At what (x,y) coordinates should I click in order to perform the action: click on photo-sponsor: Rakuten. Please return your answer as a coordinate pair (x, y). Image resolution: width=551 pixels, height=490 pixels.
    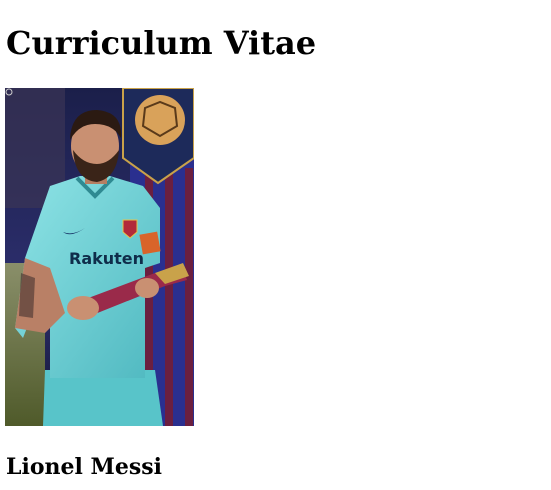
    Looking at the image, I should click on (106, 258).